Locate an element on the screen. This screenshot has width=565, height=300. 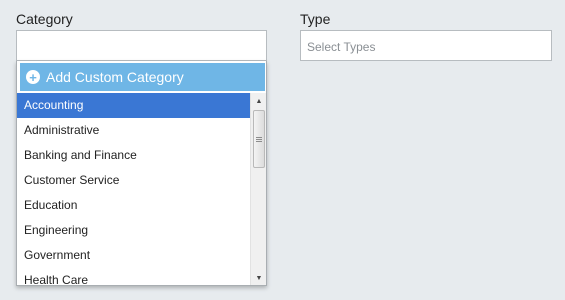
triangle-down-icon: ▼ is located at coordinates (258, 277).